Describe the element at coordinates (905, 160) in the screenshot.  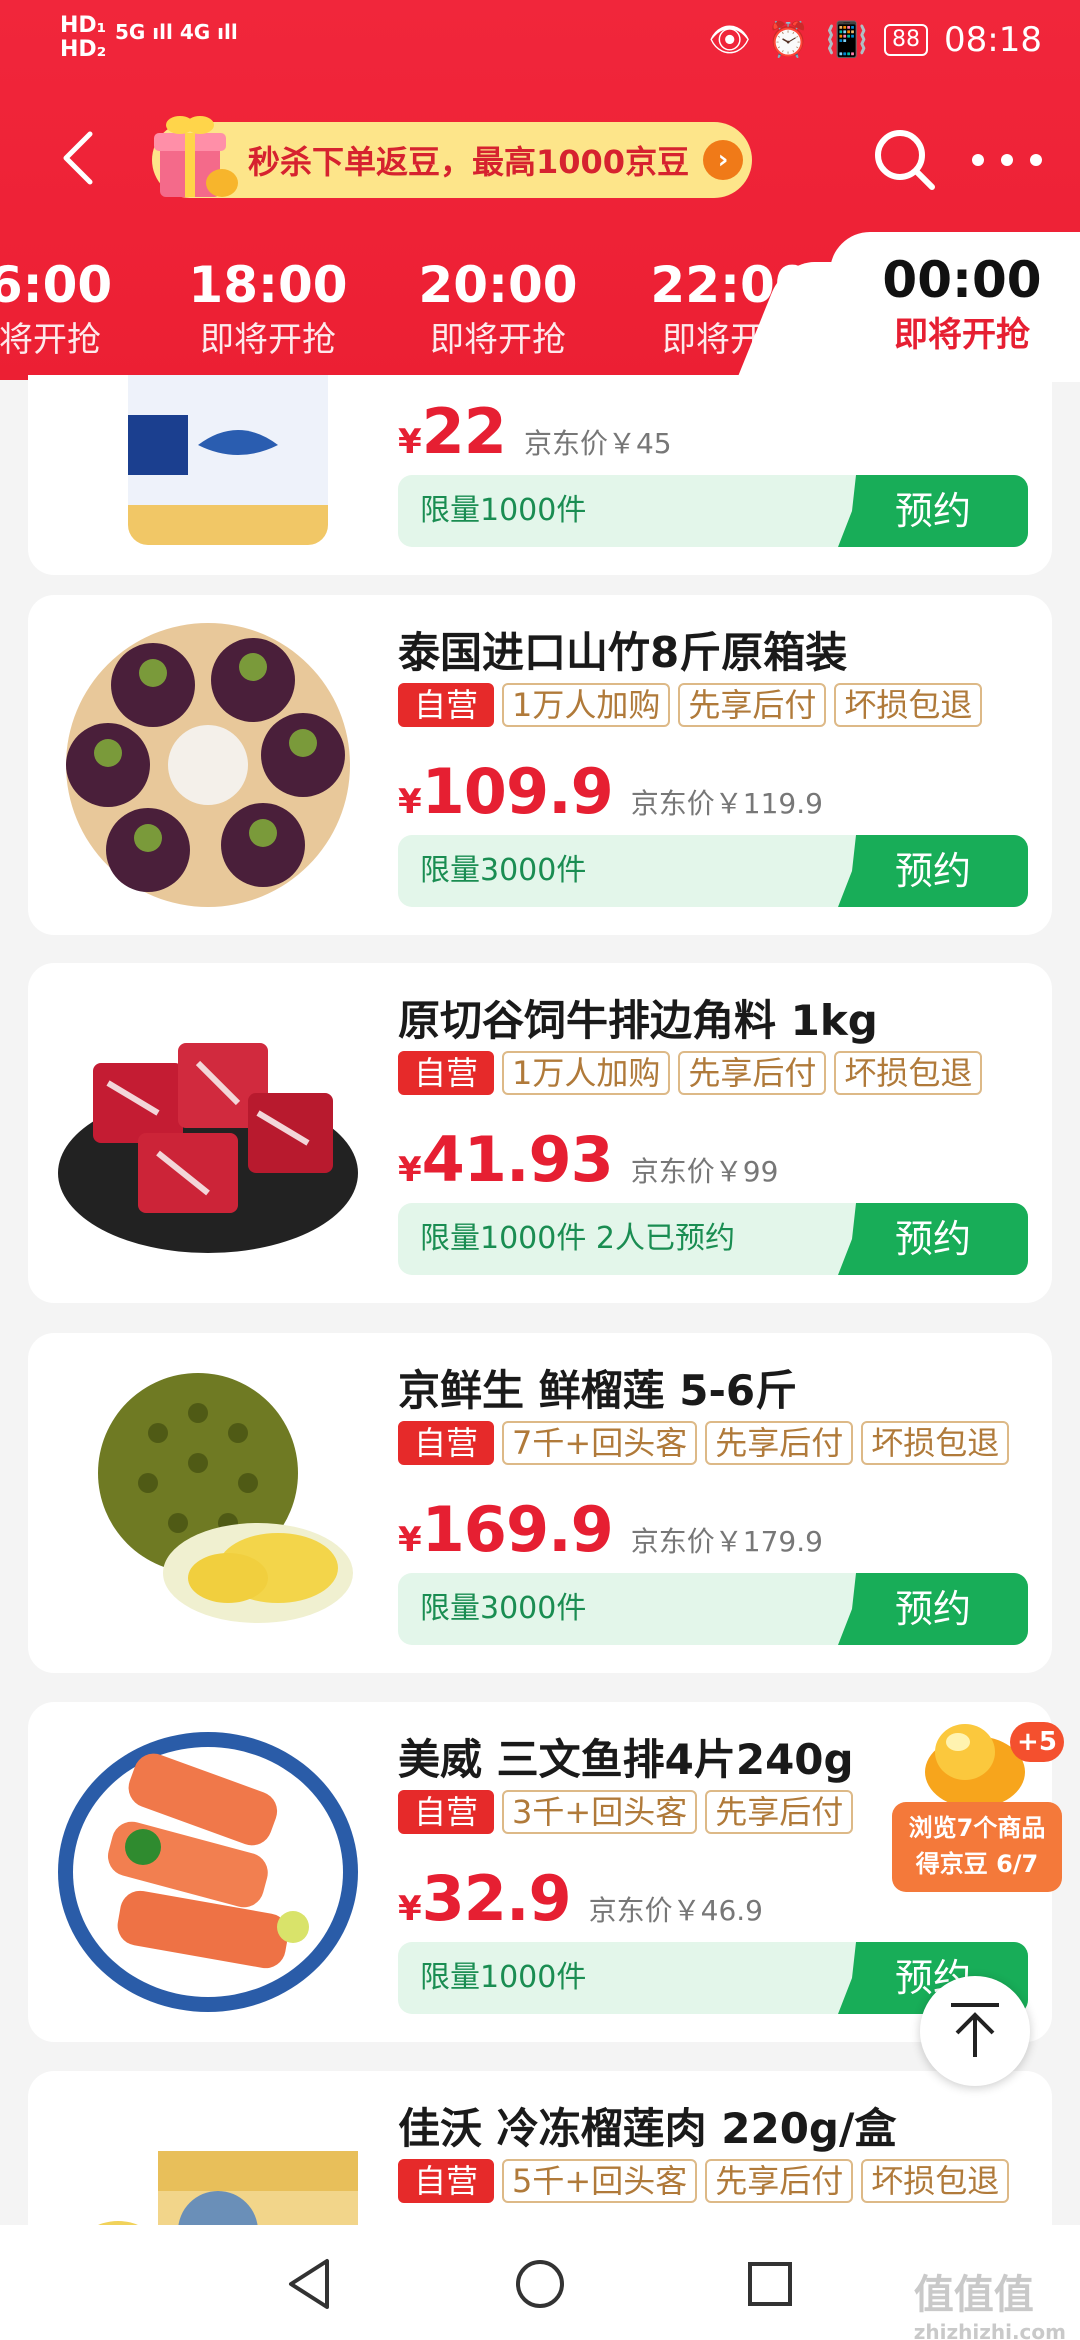
I see `search-icon` at that location.